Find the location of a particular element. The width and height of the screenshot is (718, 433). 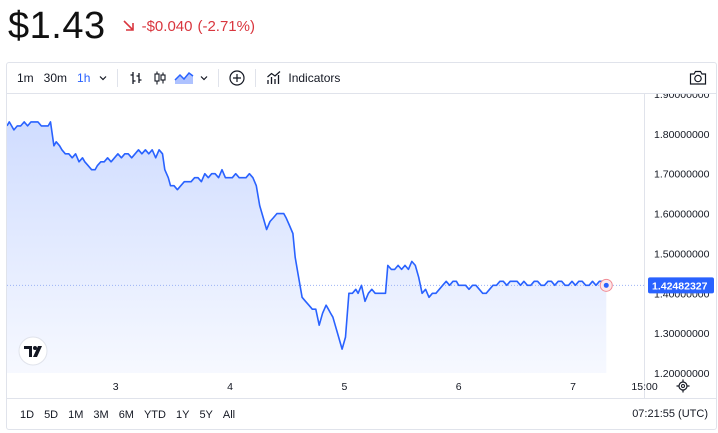

x-tick-label: 7 is located at coordinates (573, 387).